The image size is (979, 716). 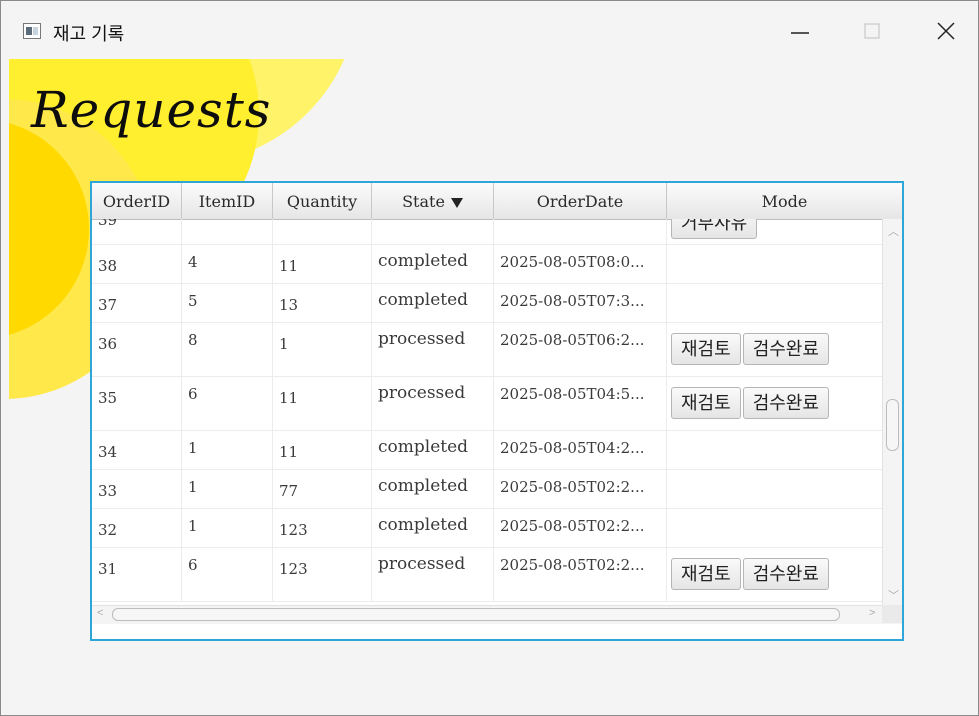 I want to click on minimize-button, so click(x=800, y=31).